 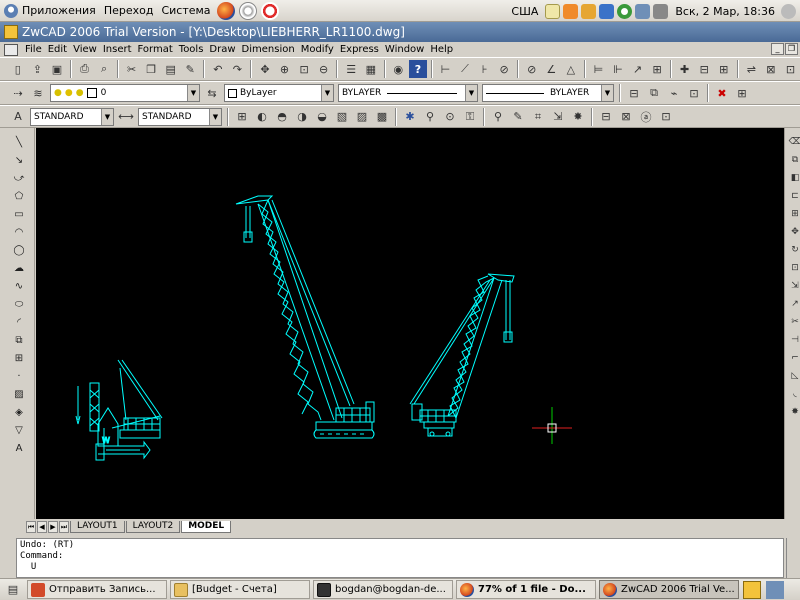 I want to click on menu-dimension: Dimension, so click(x=268, y=49).